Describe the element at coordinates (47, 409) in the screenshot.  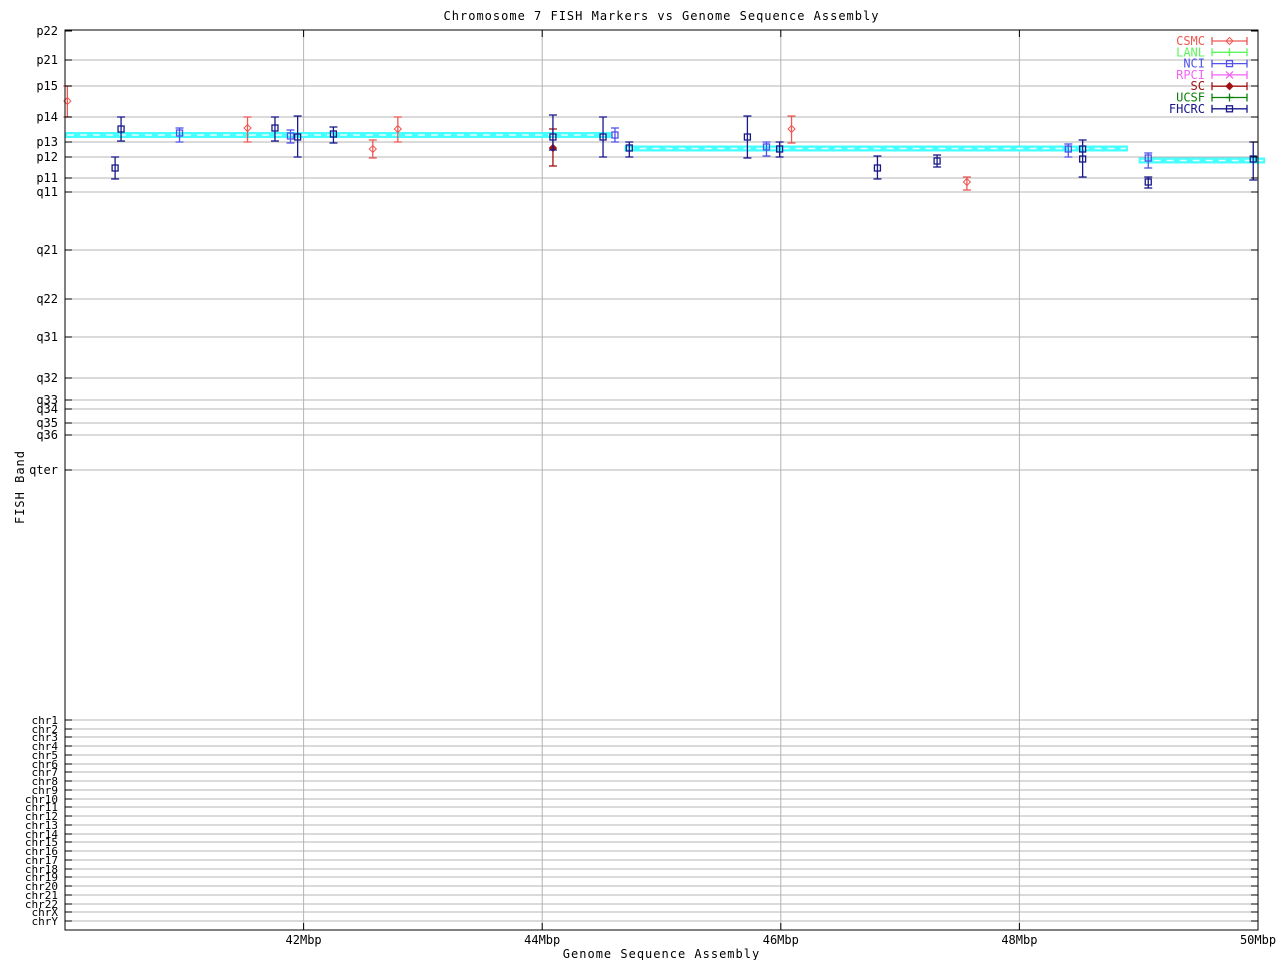
I see `band-label: q34` at that location.